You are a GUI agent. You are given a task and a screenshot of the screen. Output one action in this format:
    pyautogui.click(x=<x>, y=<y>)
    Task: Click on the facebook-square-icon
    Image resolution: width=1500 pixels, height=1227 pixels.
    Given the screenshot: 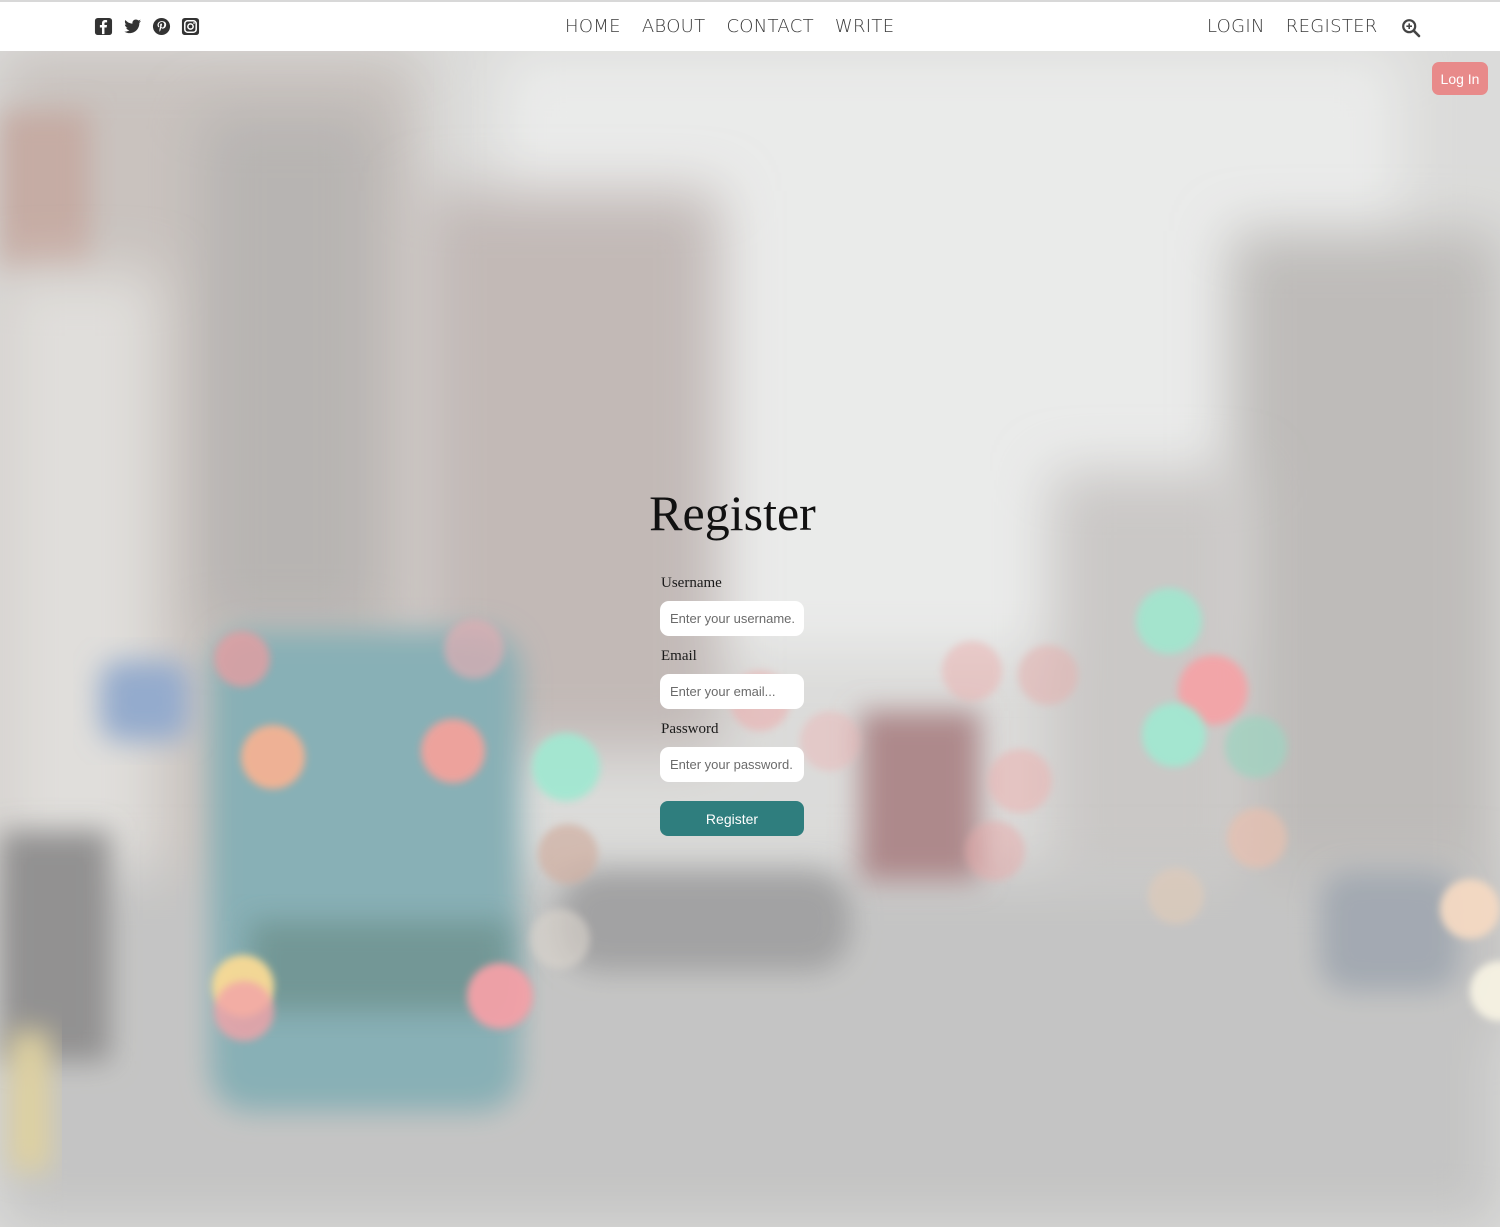 What is the action you would take?
    pyautogui.click(x=103, y=26)
    